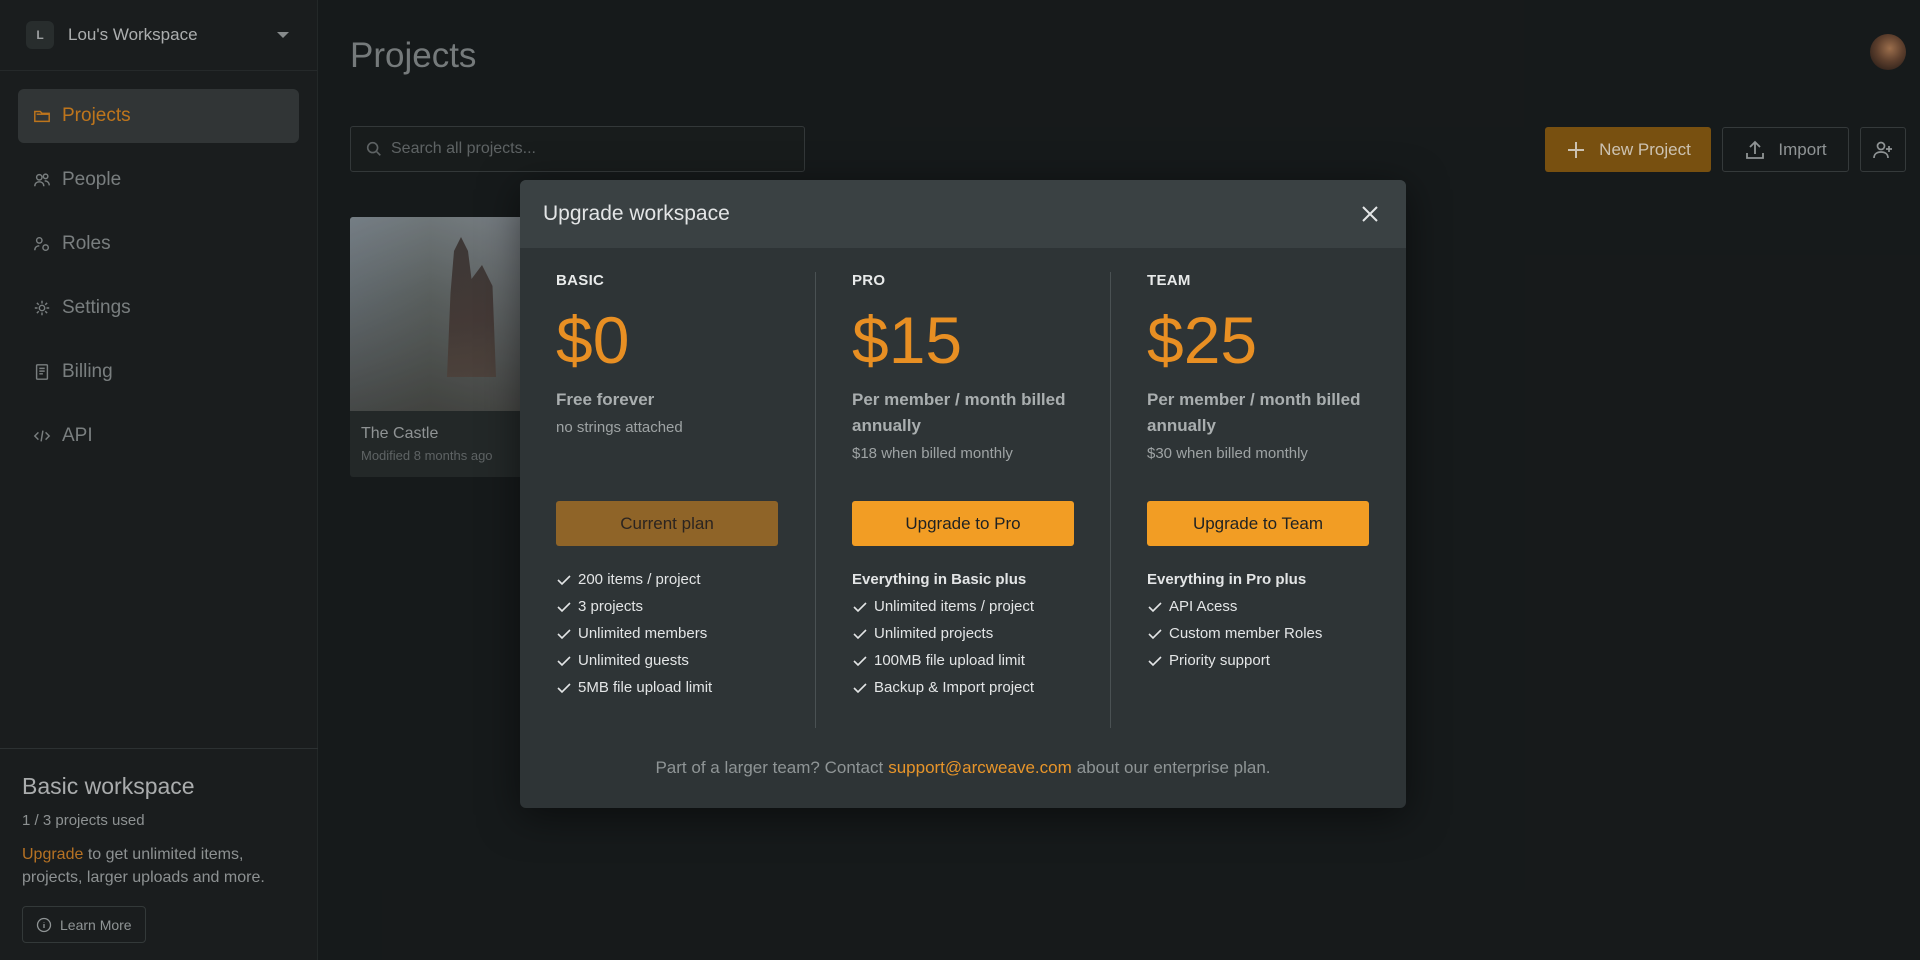 The height and width of the screenshot is (960, 1920). What do you see at coordinates (1169, 280) in the screenshot?
I see `plan-tier: TEAM` at bounding box center [1169, 280].